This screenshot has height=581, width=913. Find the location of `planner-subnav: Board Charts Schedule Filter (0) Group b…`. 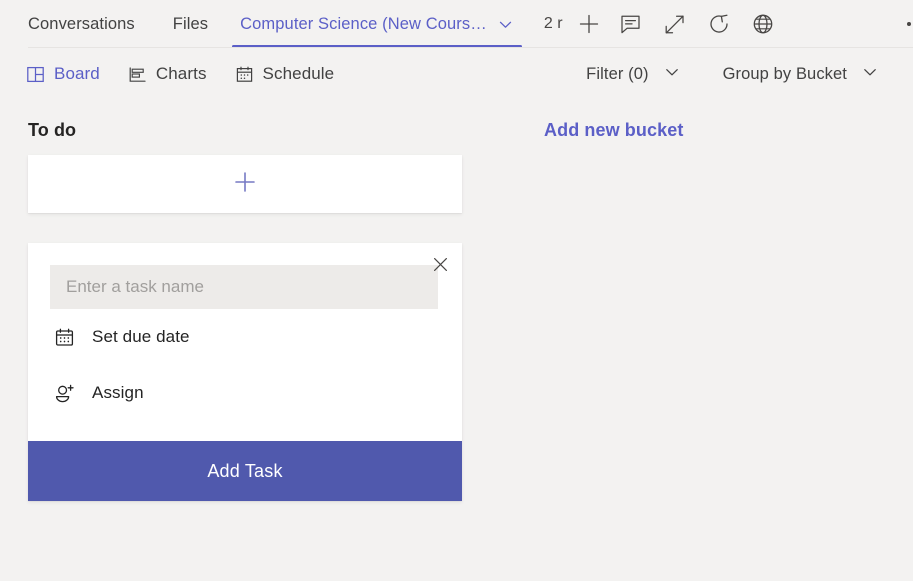

planner-subnav: Board Charts Schedule Filter (0) Group b… is located at coordinates (456, 74).